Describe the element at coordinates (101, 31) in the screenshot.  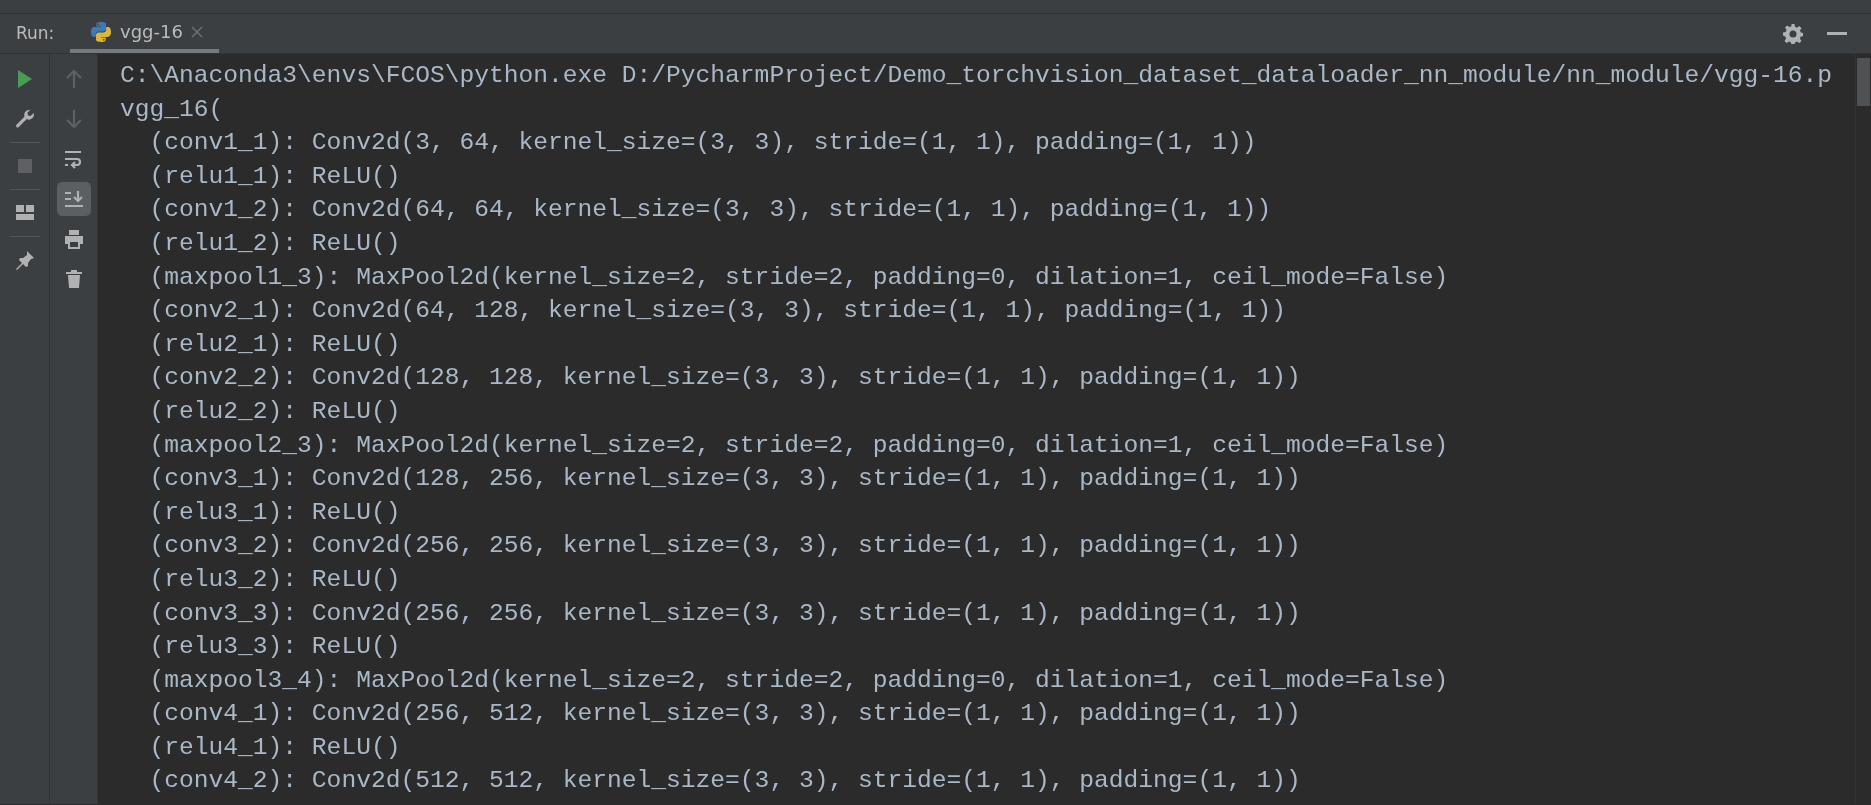
I see `python-icon` at that location.